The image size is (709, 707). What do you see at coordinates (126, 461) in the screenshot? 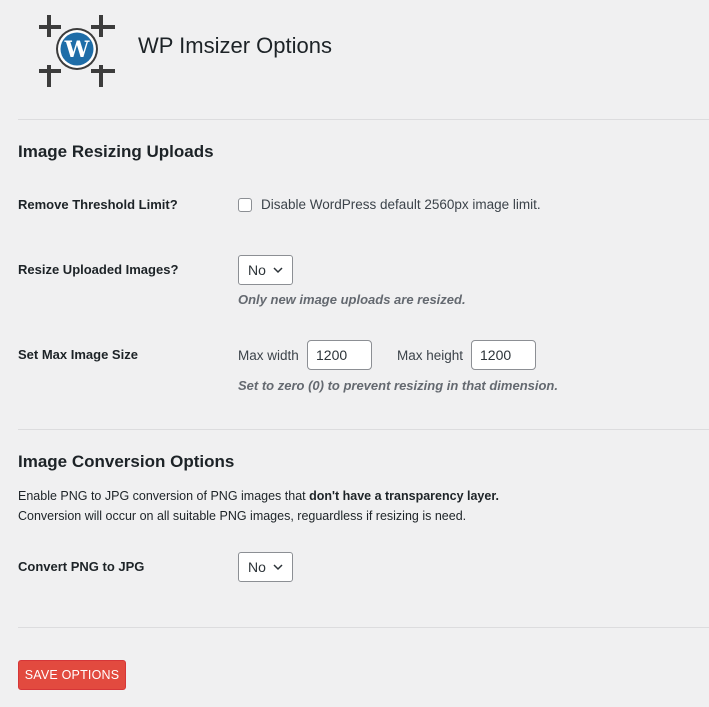
I see `section-title-conversion: Image Conversion Options` at bounding box center [126, 461].